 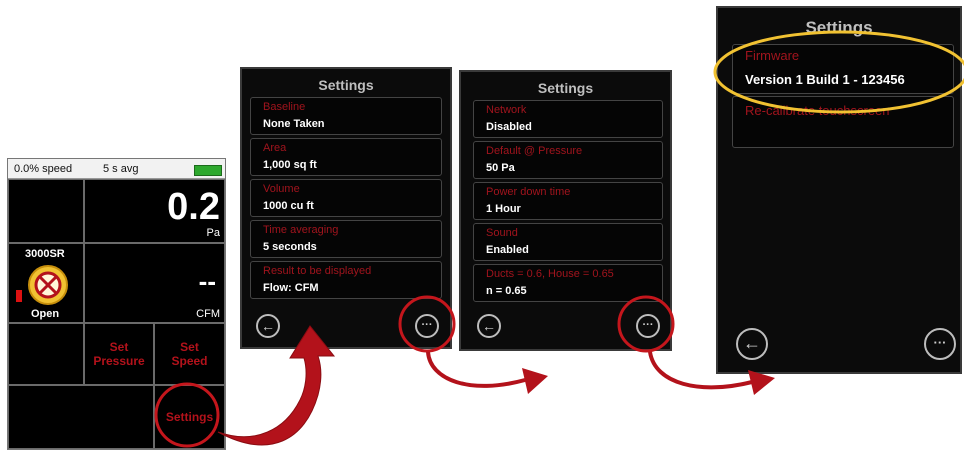 I want to click on firmware-highlight-ellipse, so click(x=838, y=72).